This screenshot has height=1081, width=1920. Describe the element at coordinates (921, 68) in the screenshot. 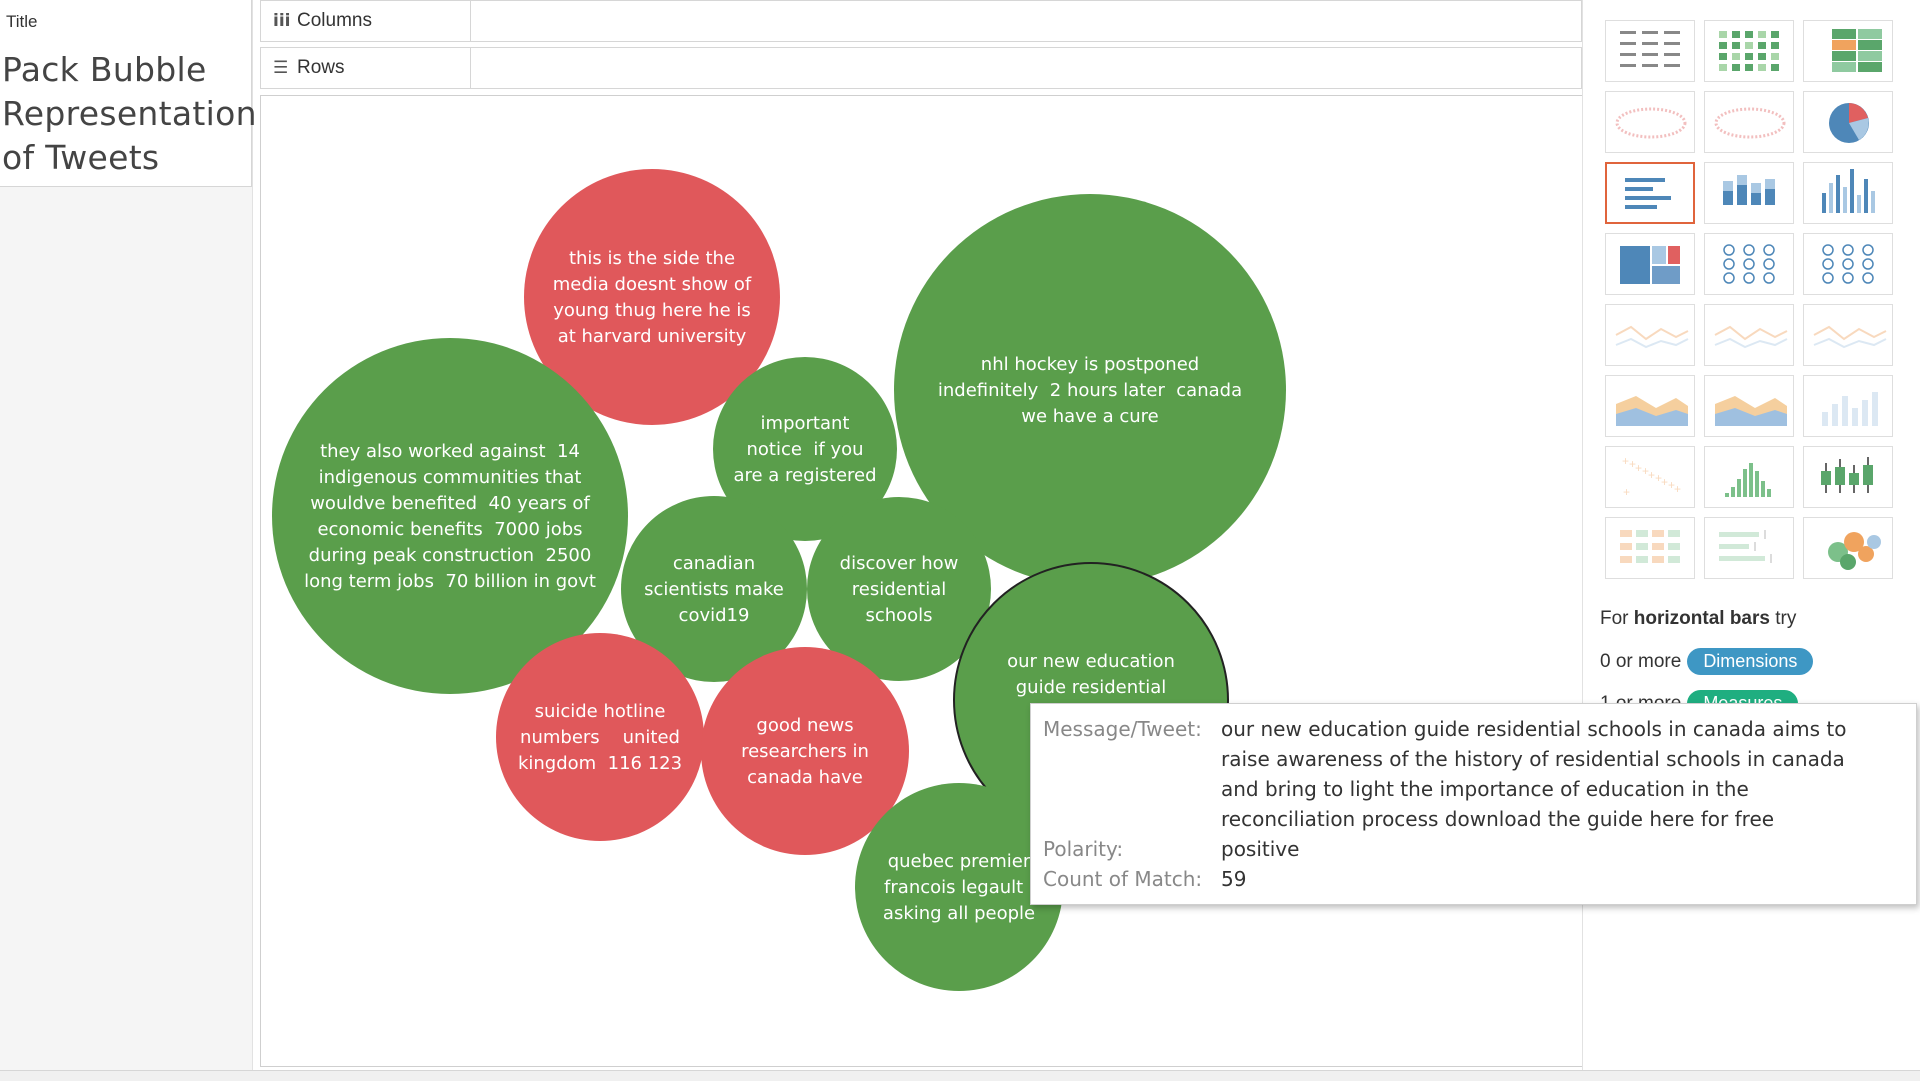

I see `rows-shelf: ☰ Rows` at that location.